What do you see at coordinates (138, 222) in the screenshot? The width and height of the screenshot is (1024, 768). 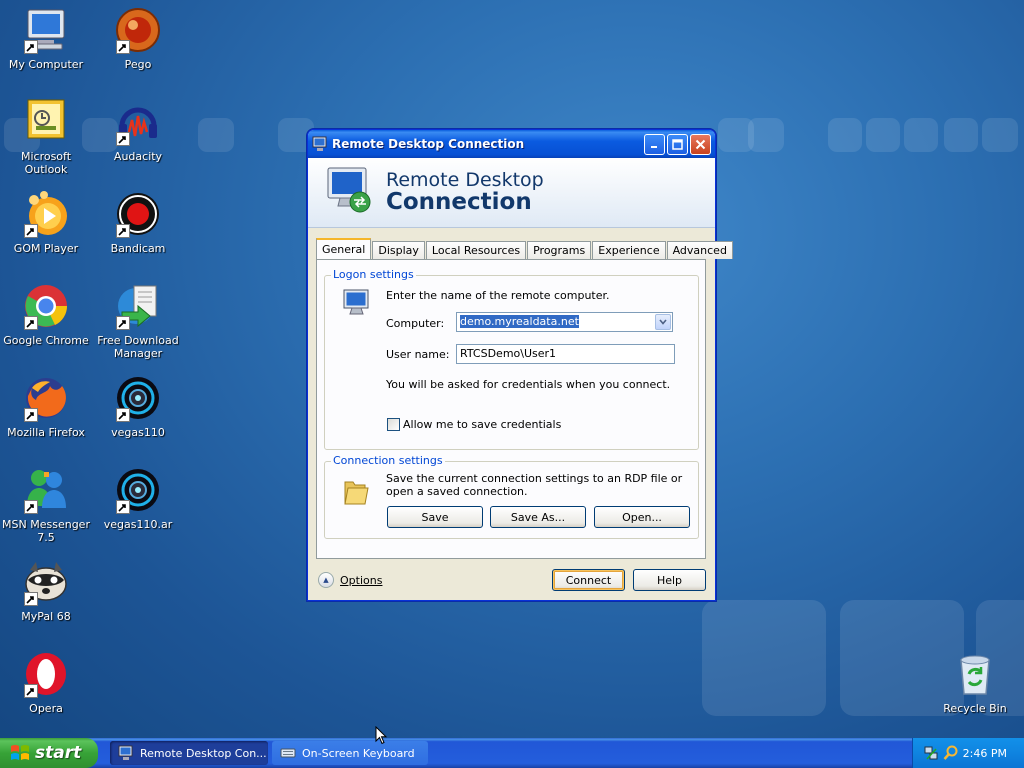 I see `desktop-icon-bandicam: Bandicam` at bounding box center [138, 222].